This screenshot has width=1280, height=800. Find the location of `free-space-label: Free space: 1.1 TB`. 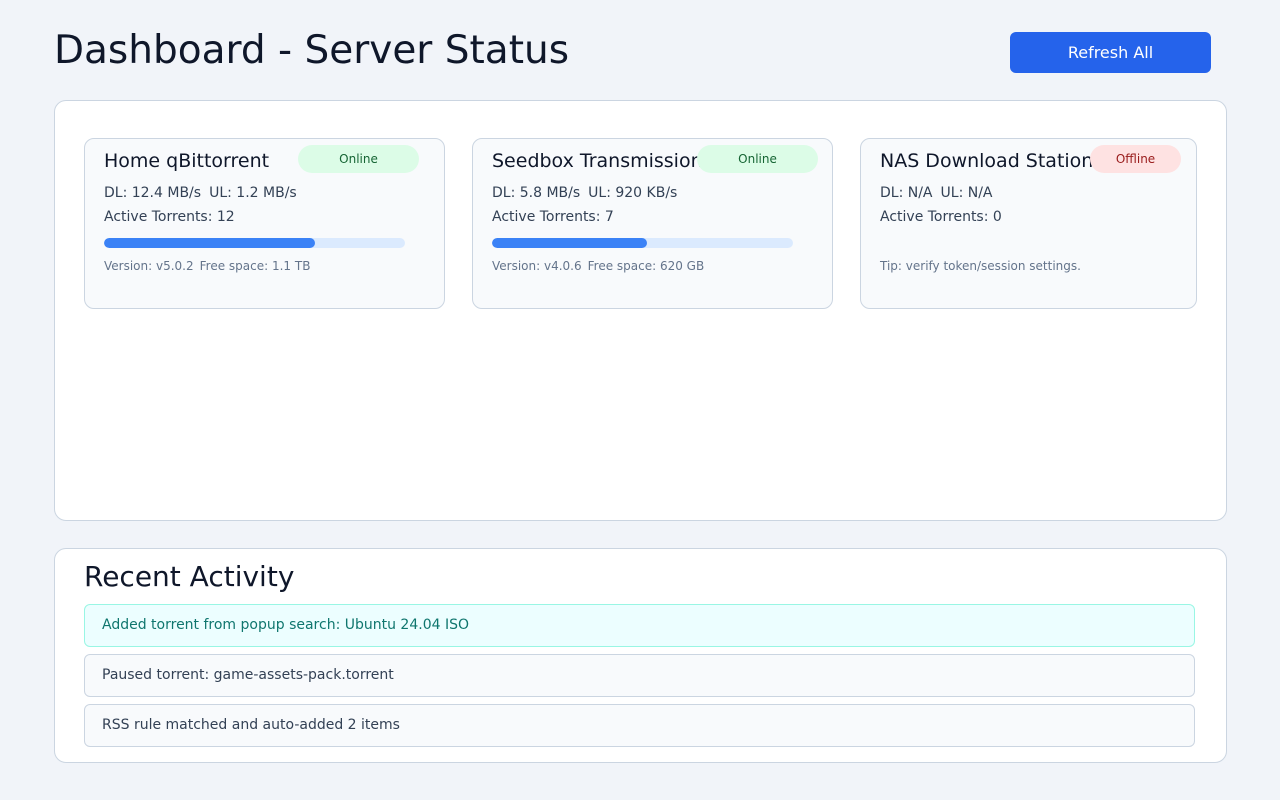

free-space-label: Free space: 1.1 TB is located at coordinates (255, 266).